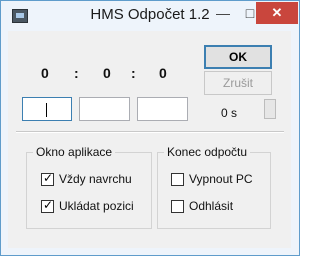 This screenshot has width=320, height=256. Describe the element at coordinates (96, 206) in the screenshot. I see `checkbox-label: Ukládat pozici` at that location.